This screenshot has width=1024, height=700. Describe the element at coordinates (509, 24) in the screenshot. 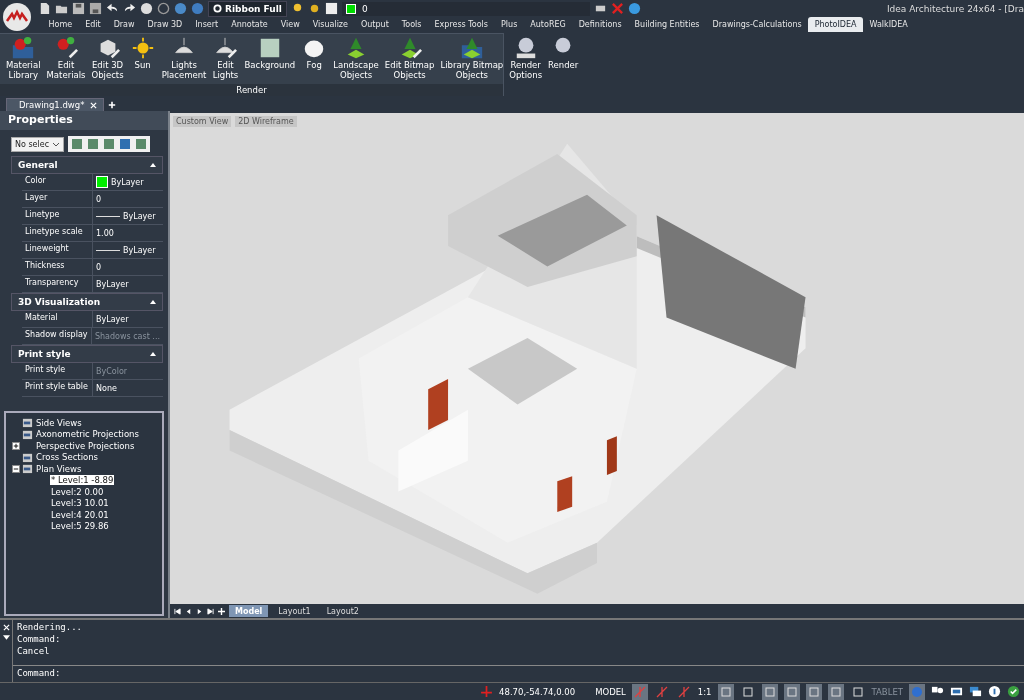

I see `ribbon-tab: Plus` at that location.